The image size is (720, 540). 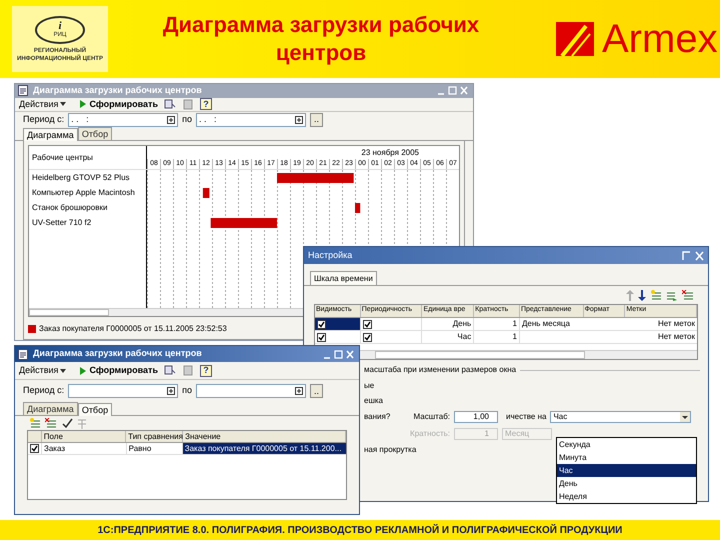 What do you see at coordinates (448, 324) in the screenshot?
I see `table-cell: День` at bounding box center [448, 324].